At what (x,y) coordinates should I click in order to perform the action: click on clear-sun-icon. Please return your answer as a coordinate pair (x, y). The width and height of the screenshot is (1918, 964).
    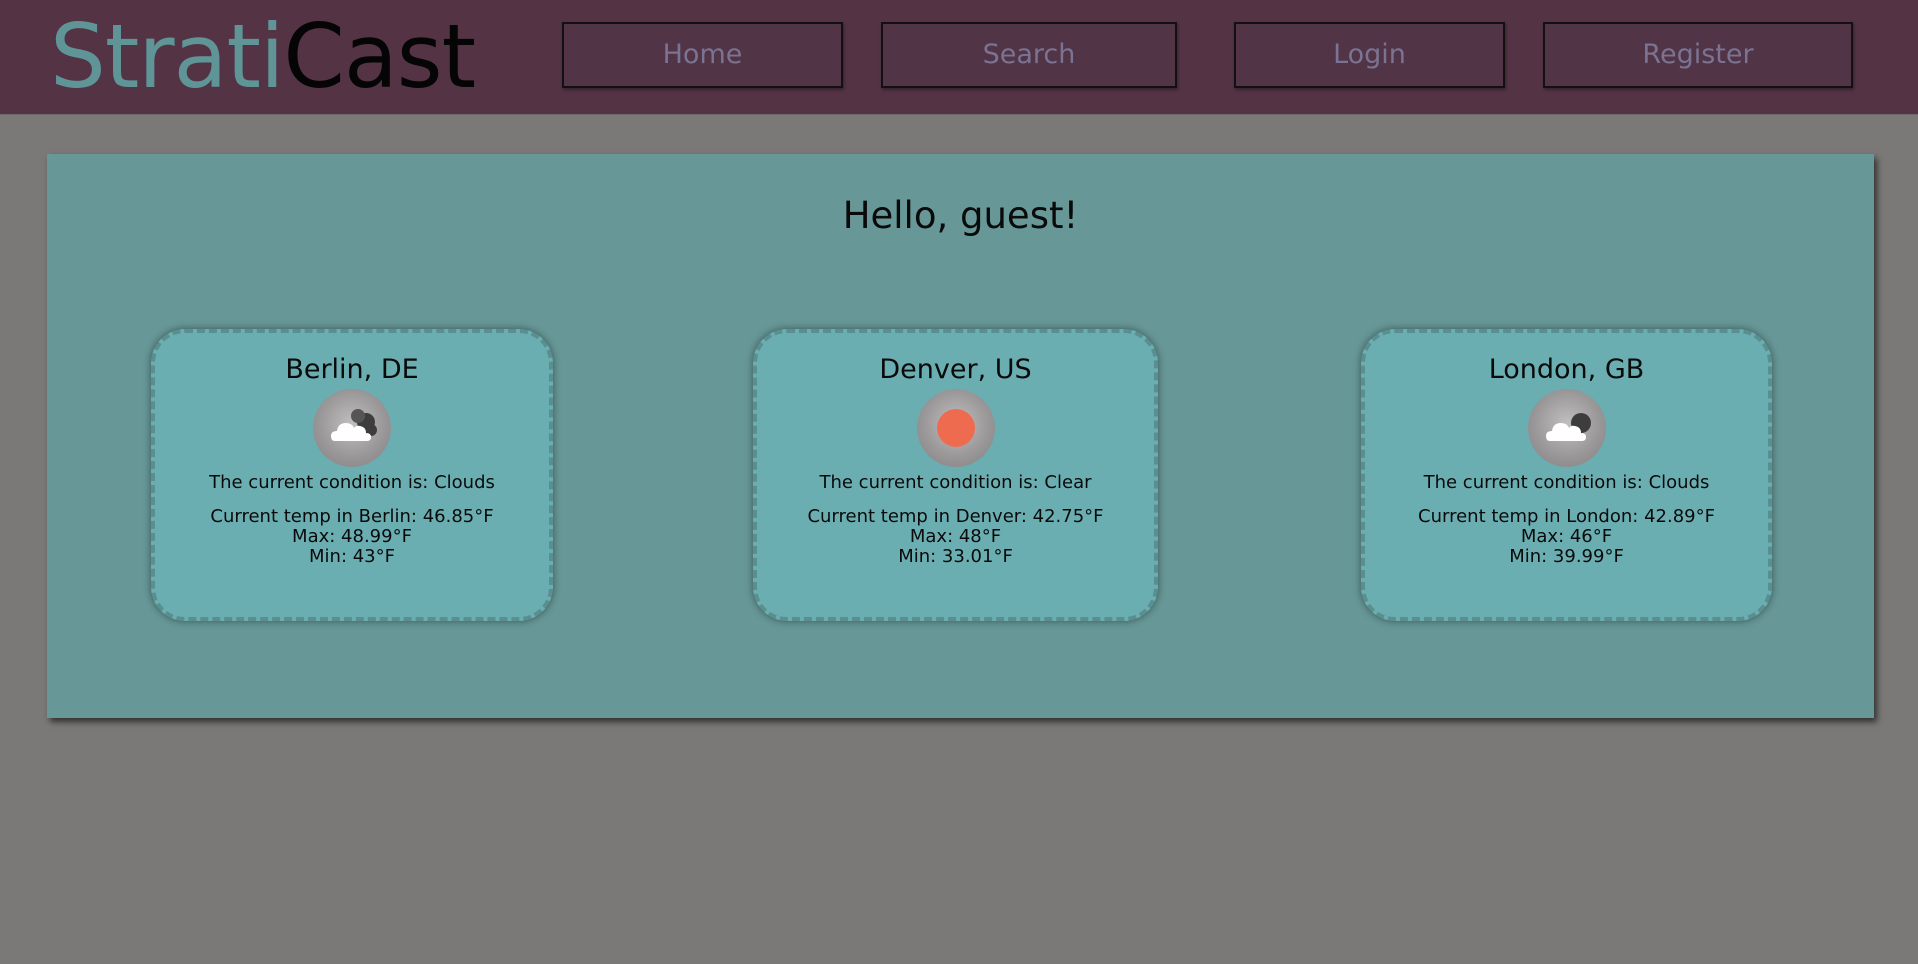
    Looking at the image, I should click on (955, 428).